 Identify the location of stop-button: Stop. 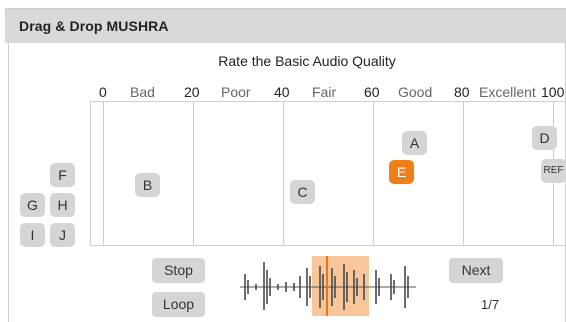
(178, 270).